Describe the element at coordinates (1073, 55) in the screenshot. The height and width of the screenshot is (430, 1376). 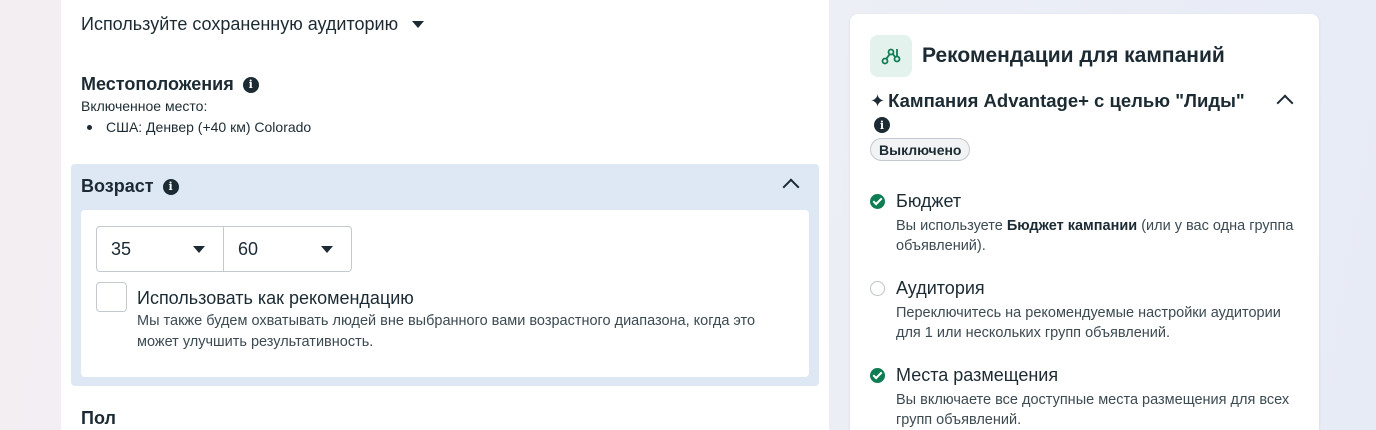
I see `recommendations-title: Рекомендации для кампаний` at that location.